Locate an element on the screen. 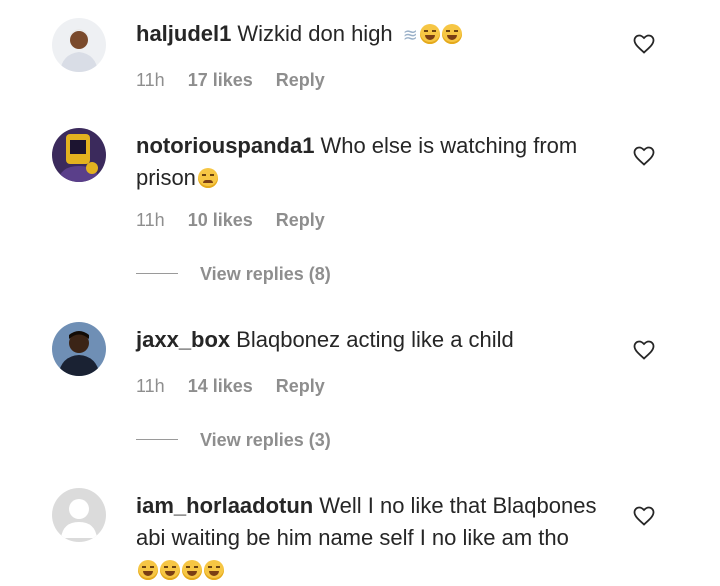  comment-likes: 17 likes is located at coordinates (220, 80).